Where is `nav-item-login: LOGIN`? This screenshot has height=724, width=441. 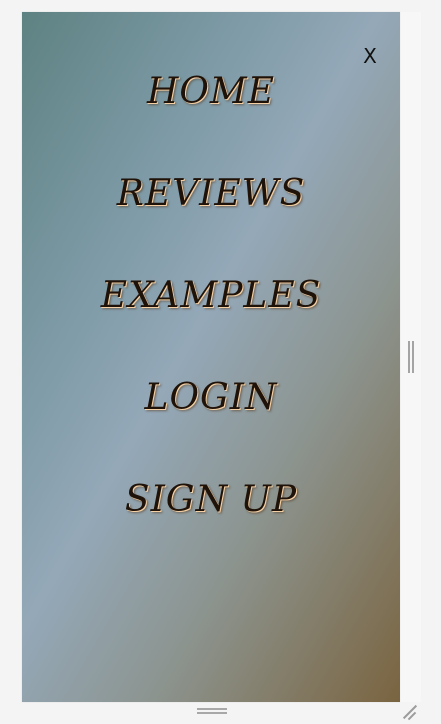
nav-item-login: LOGIN is located at coordinates (211, 427).